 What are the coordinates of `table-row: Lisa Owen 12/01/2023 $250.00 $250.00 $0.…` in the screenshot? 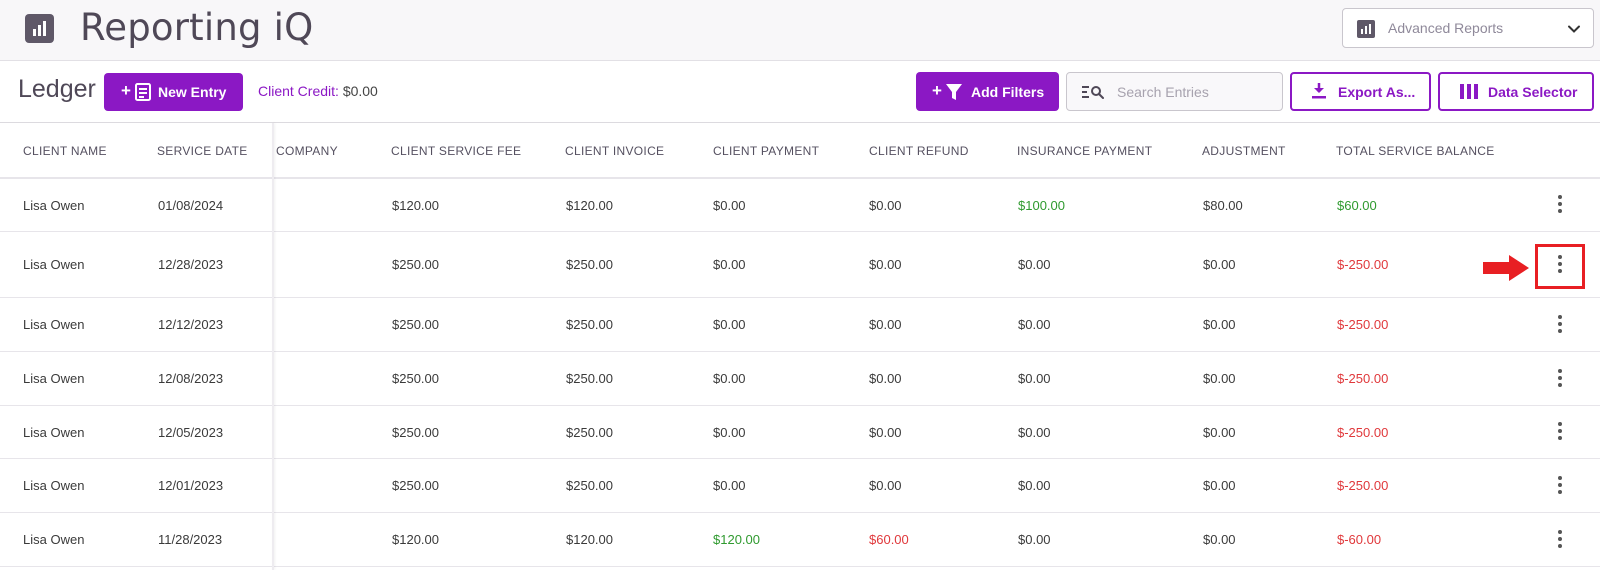 It's located at (800, 486).